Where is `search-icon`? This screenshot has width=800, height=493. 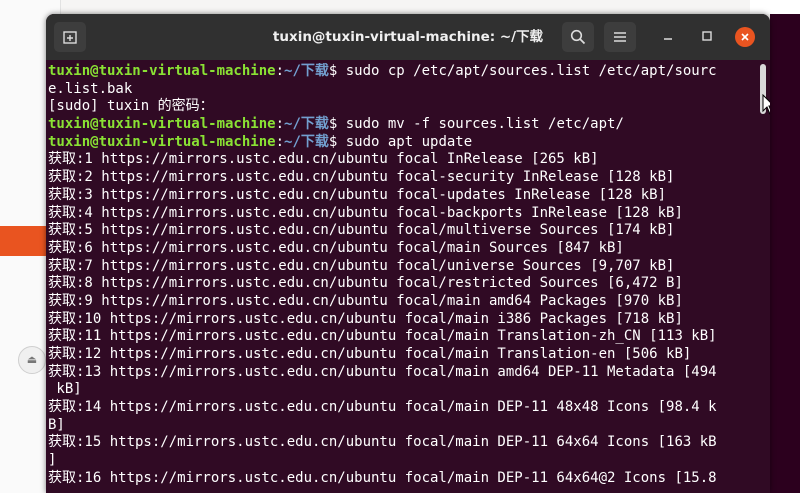
search-icon is located at coordinates (578, 37).